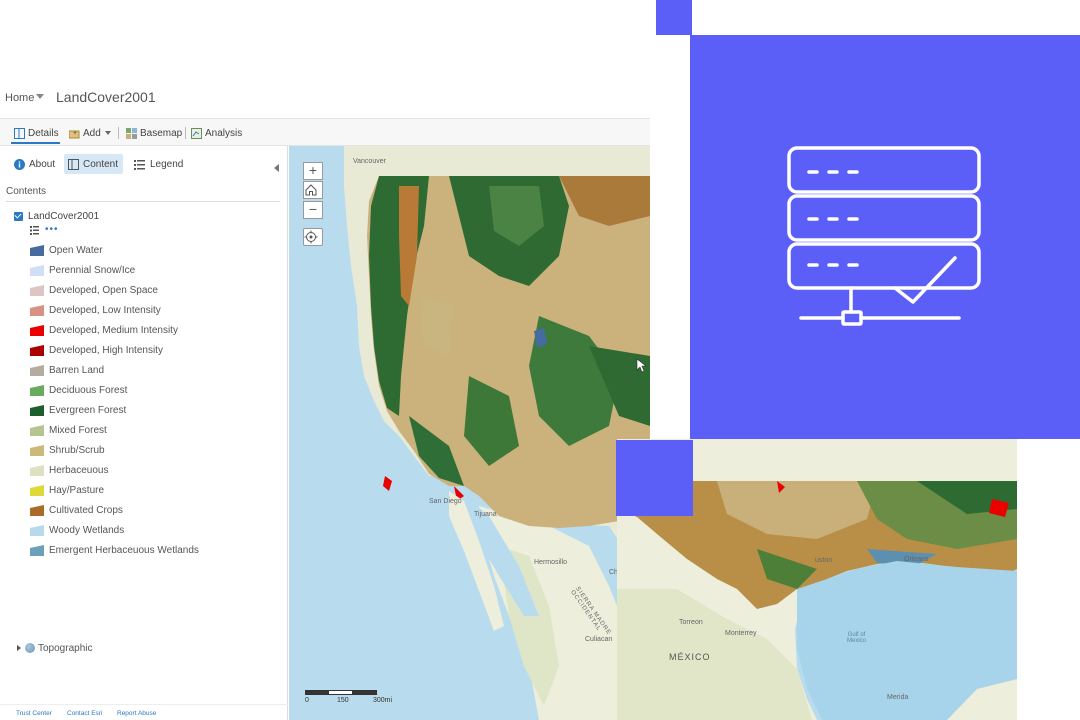 Image resolution: width=1080 pixels, height=720 pixels. What do you see at coordinates (155, 390) in the screenshot?
I see `legend-item: Deciduous Forest` at bounding box center [155, 390].